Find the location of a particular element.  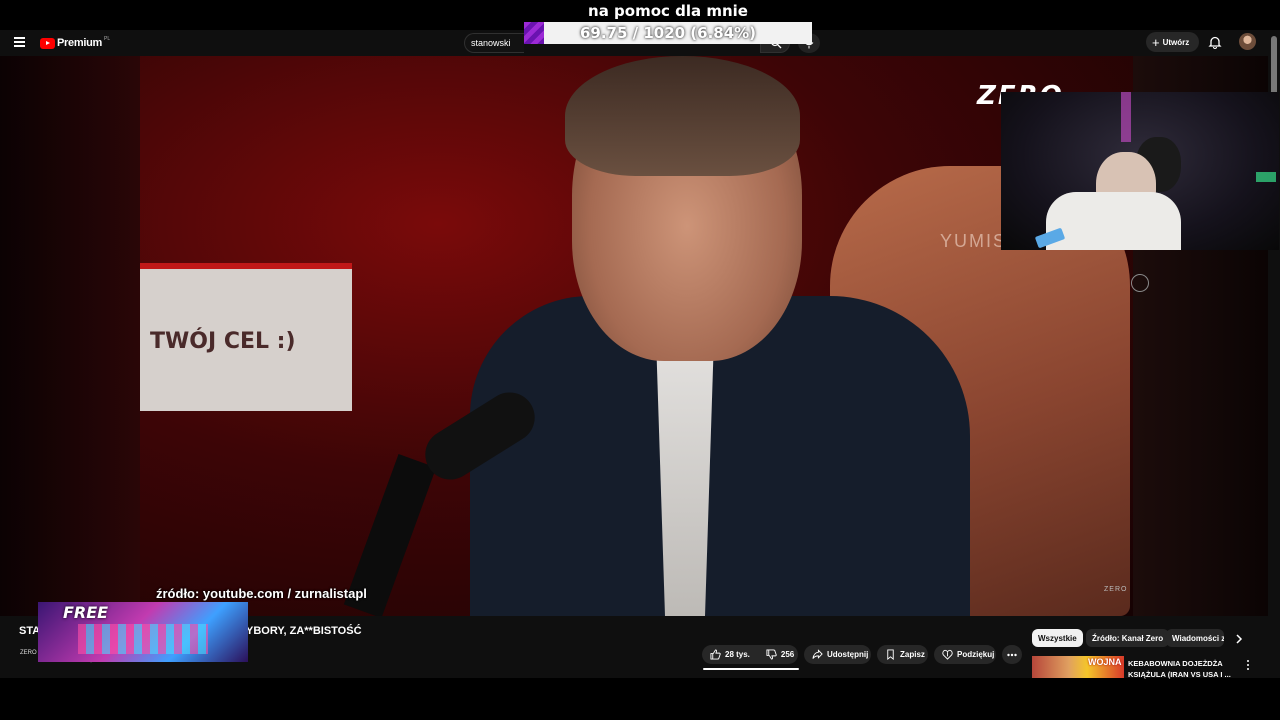

game-ad-overlay: FREE is located at coordinates (143, 632).